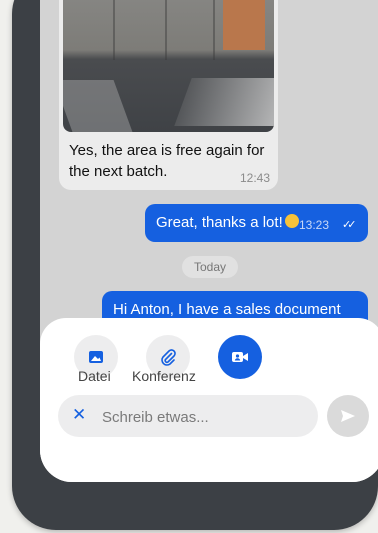 The height and width of the screenshot is (533, 378). What do you see at coordinates (164, 376) in the screenshot?
I see `conference-label: Konferenz` at bounding box center [164, 376].